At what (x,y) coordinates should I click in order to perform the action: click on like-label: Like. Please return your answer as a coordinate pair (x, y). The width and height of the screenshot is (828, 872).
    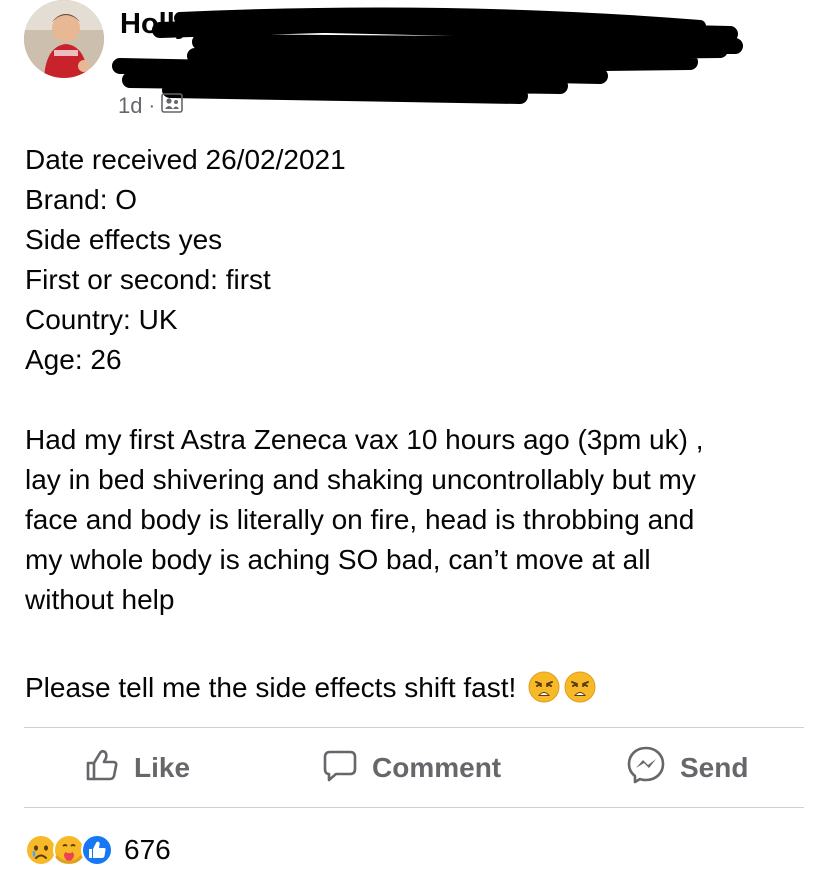
    Looking at the image, I should click on (162, 767).